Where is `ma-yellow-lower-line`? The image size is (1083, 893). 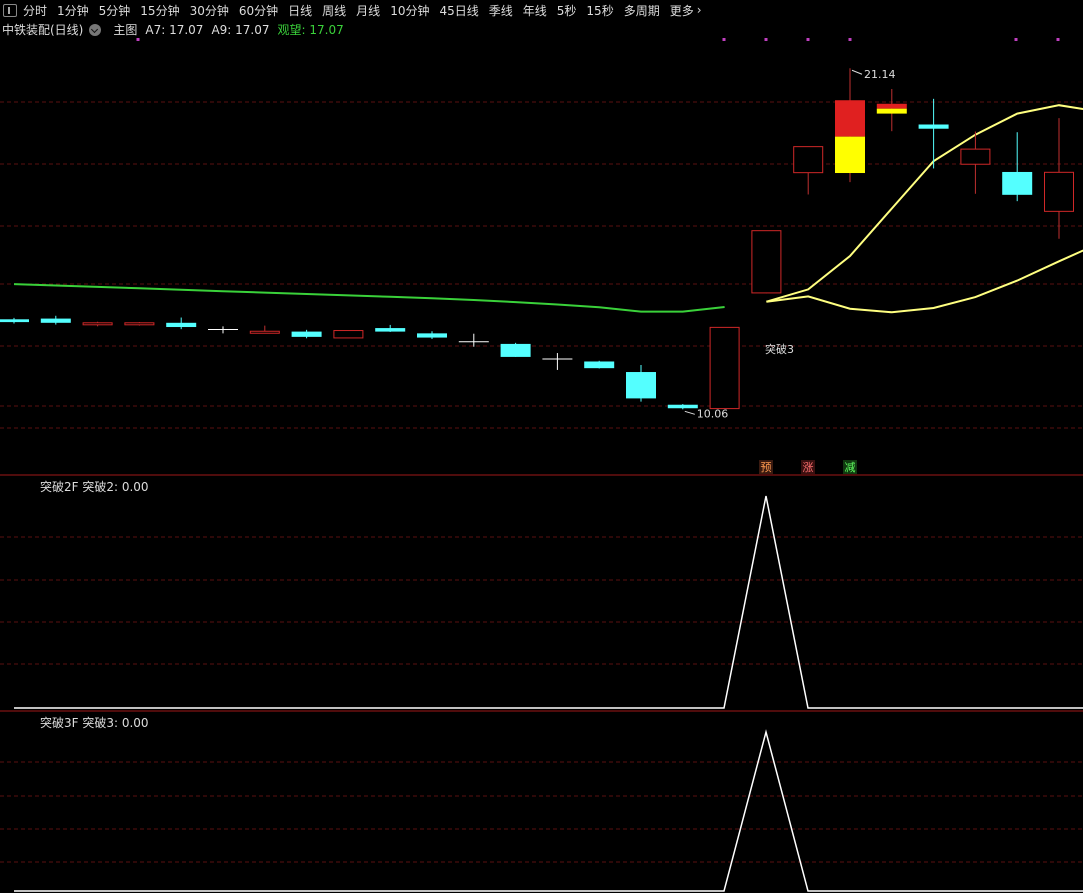 ma-yellow-lower-line is located at coordinates (924, 281).